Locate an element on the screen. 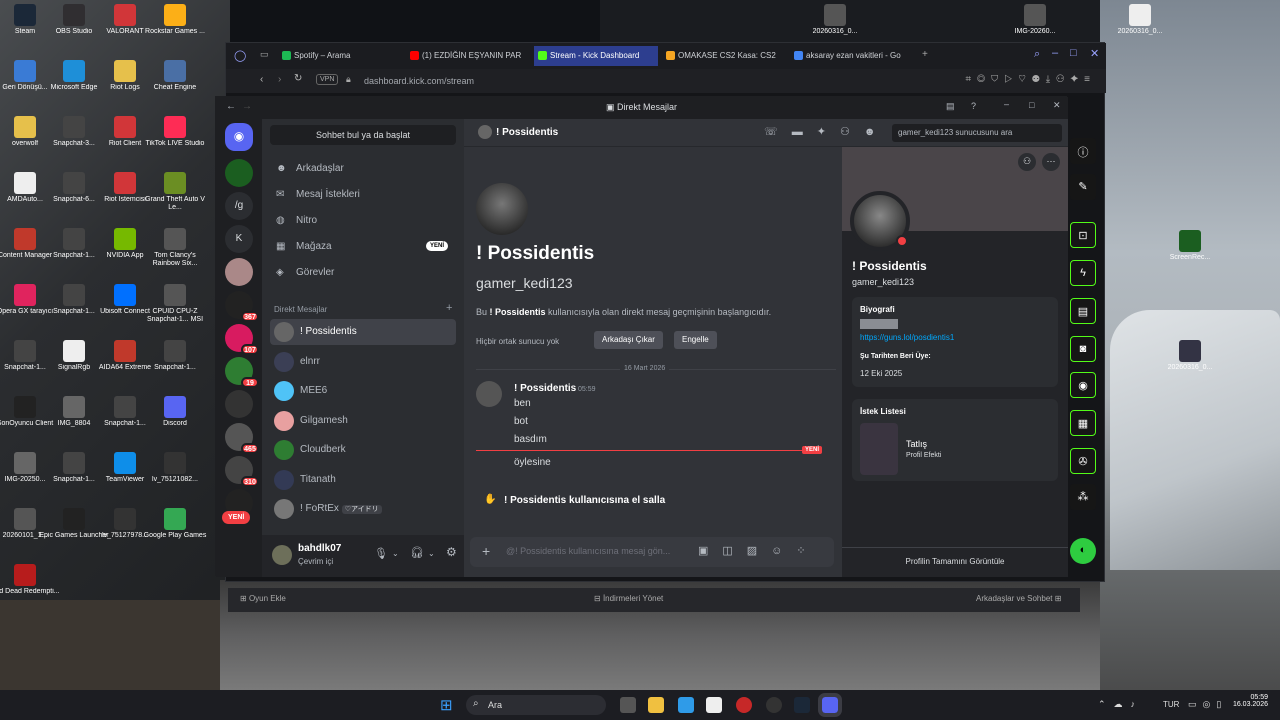  info-icon: ⓘ is located at coordinates (1083, 151).